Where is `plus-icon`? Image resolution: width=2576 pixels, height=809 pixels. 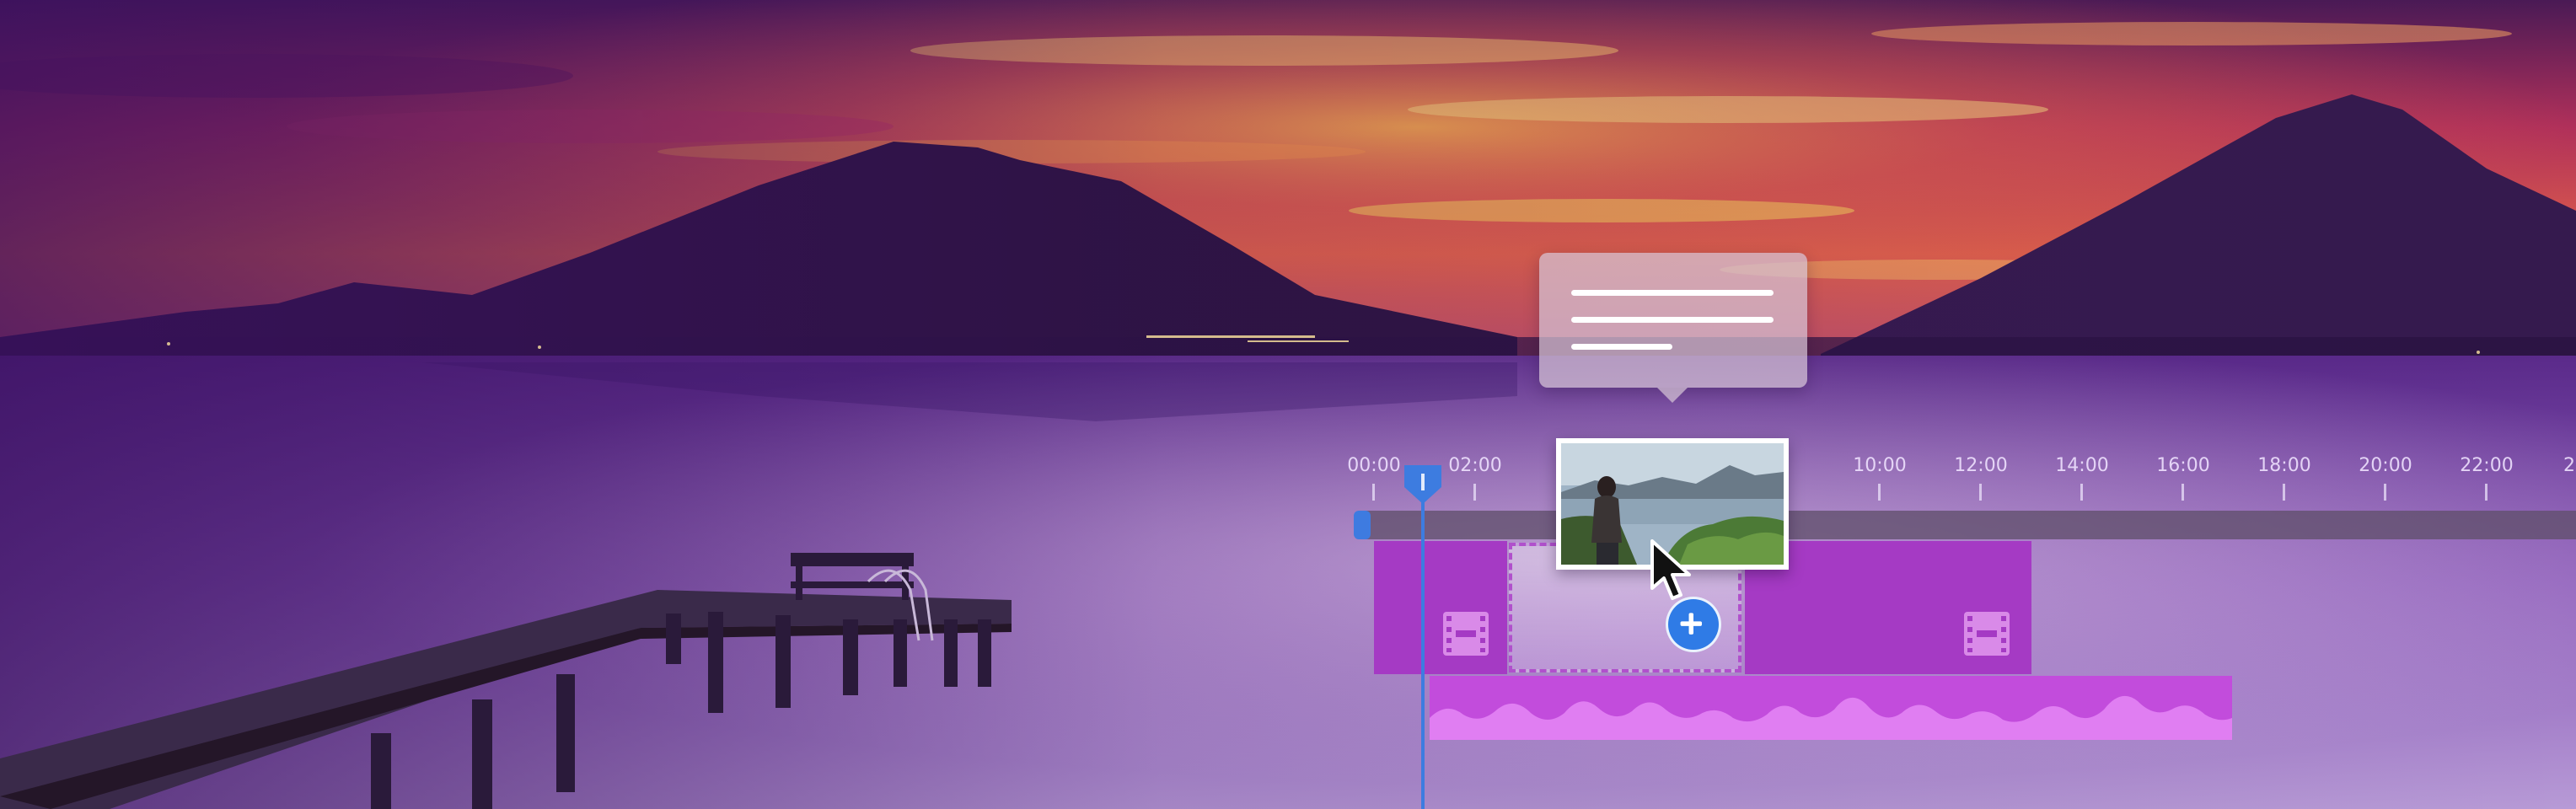 plus-icon is located at coordinates (1693, 624).